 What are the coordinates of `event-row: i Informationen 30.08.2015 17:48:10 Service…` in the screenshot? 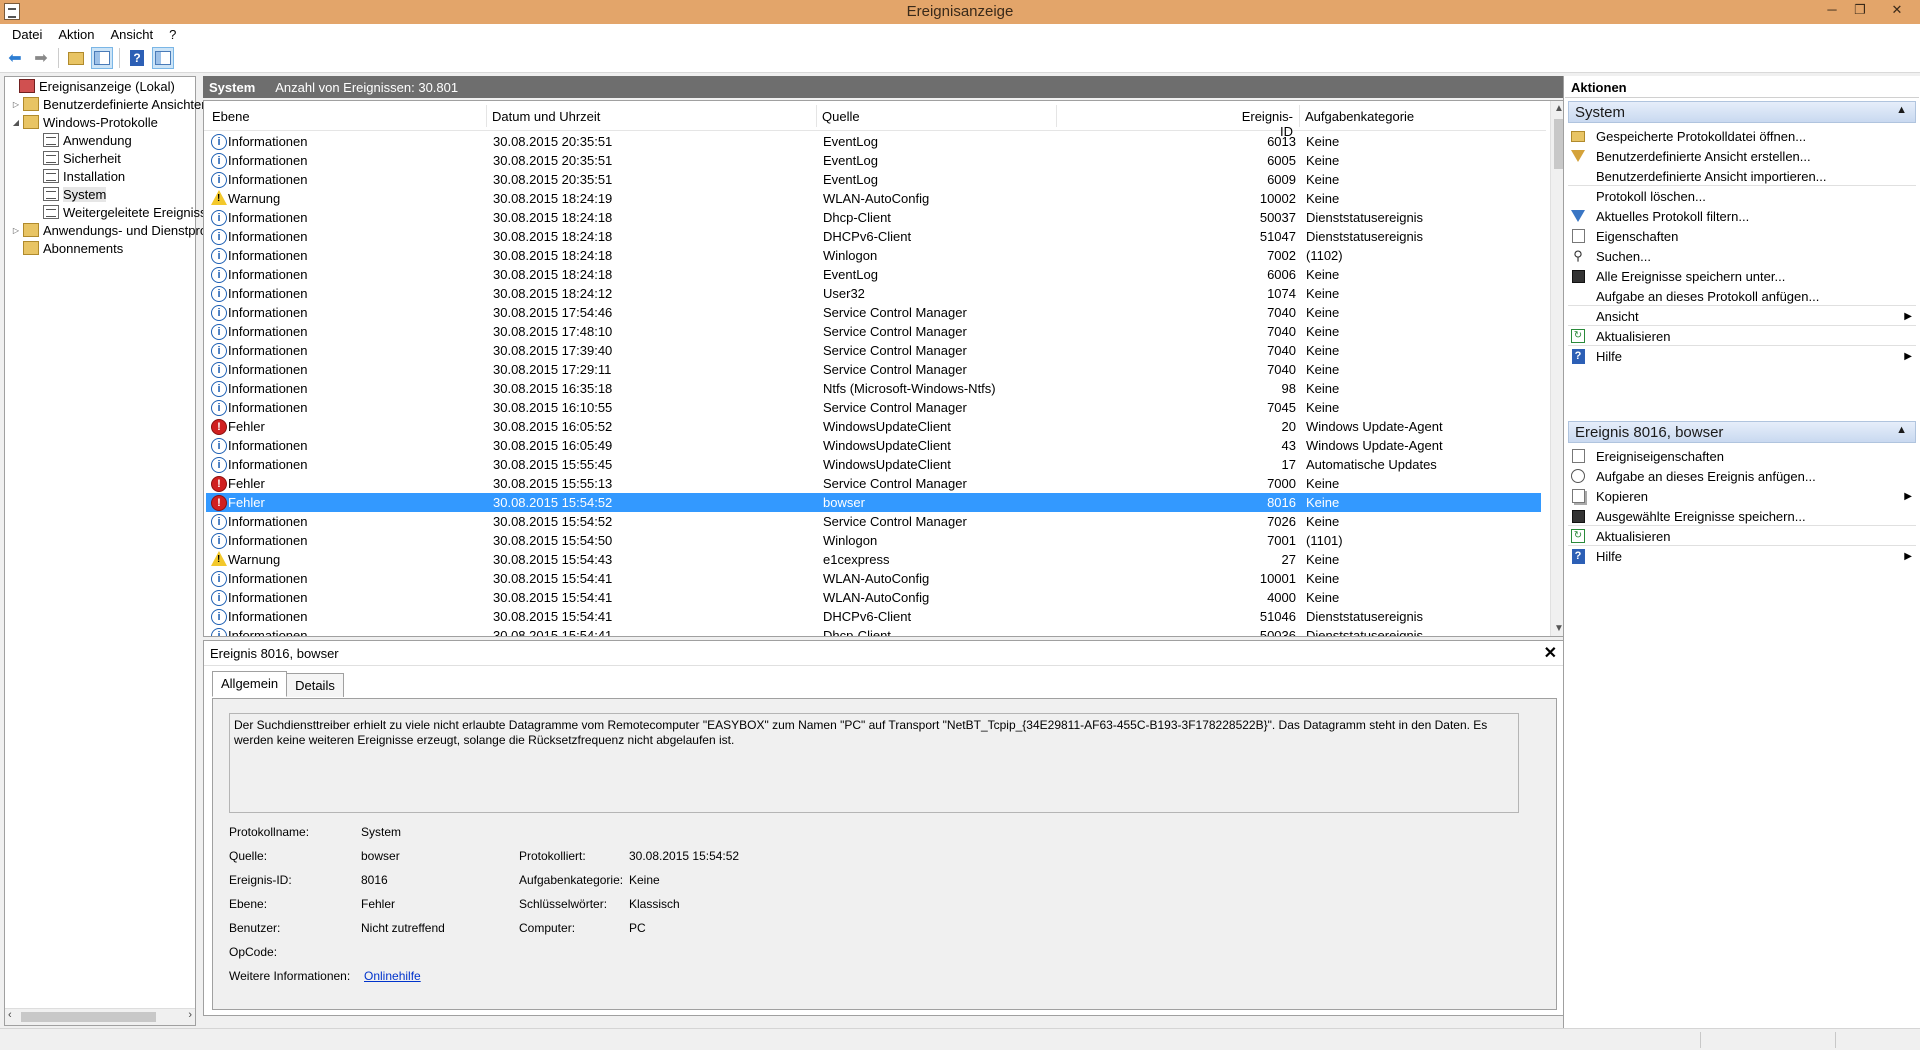 It's located at (873, 331).